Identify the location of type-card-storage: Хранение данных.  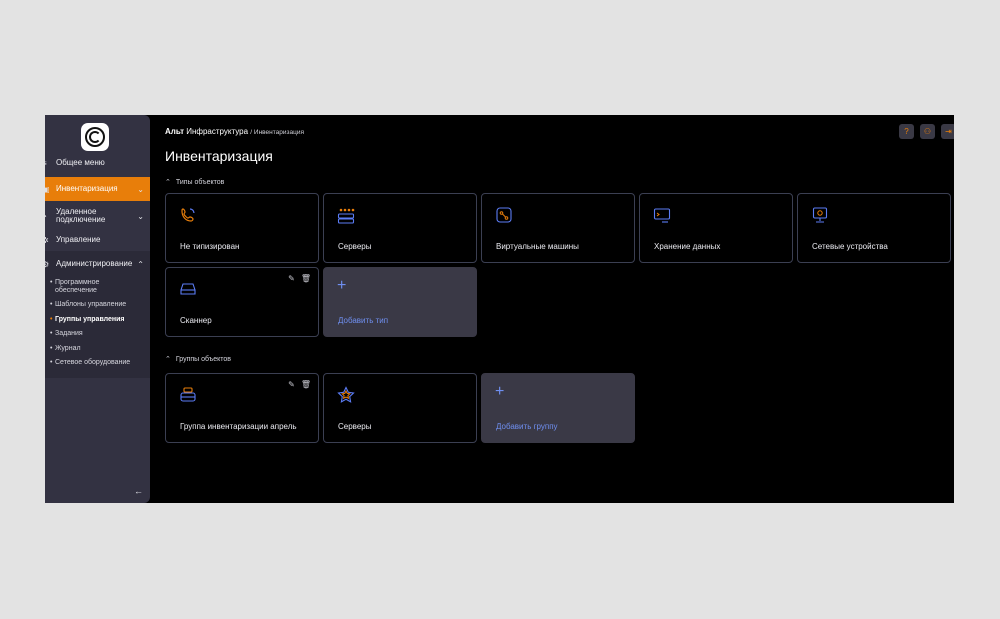
(716, 228).